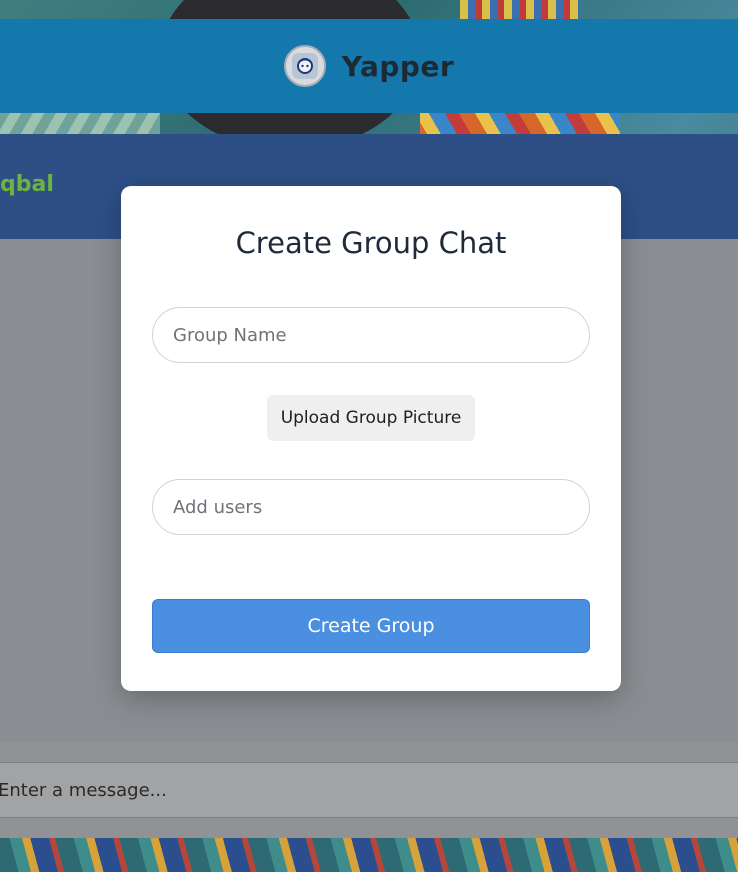 The height and width of the screenshot is (872, 738). Describe the element at coordinates (371, 626) in the screenshot. I see `create-group-button: Create Group` at that location.